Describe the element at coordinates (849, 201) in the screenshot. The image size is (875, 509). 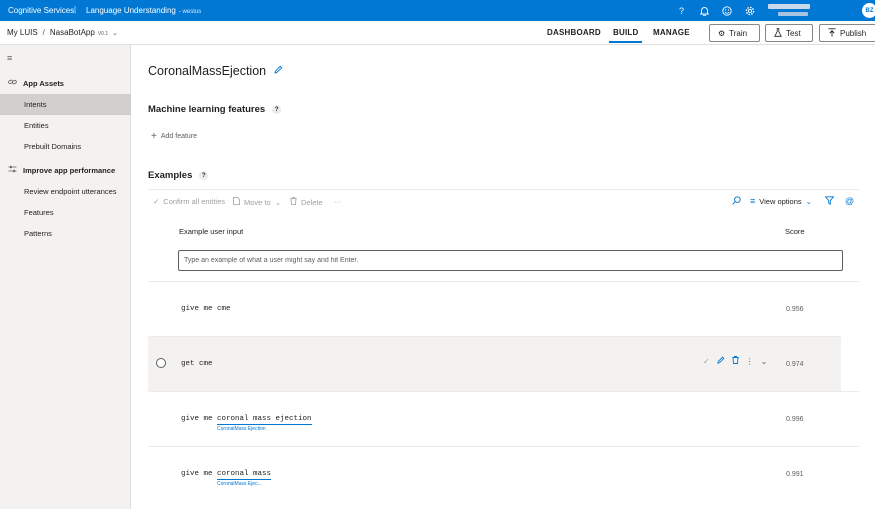
I see `at-sign-icon: @` at that location.